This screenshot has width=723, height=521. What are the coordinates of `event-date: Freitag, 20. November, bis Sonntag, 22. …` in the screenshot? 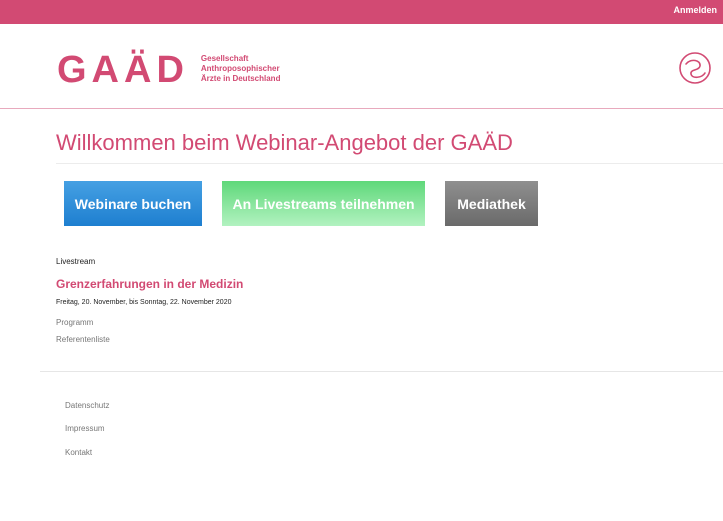 It's located at (144, 302).